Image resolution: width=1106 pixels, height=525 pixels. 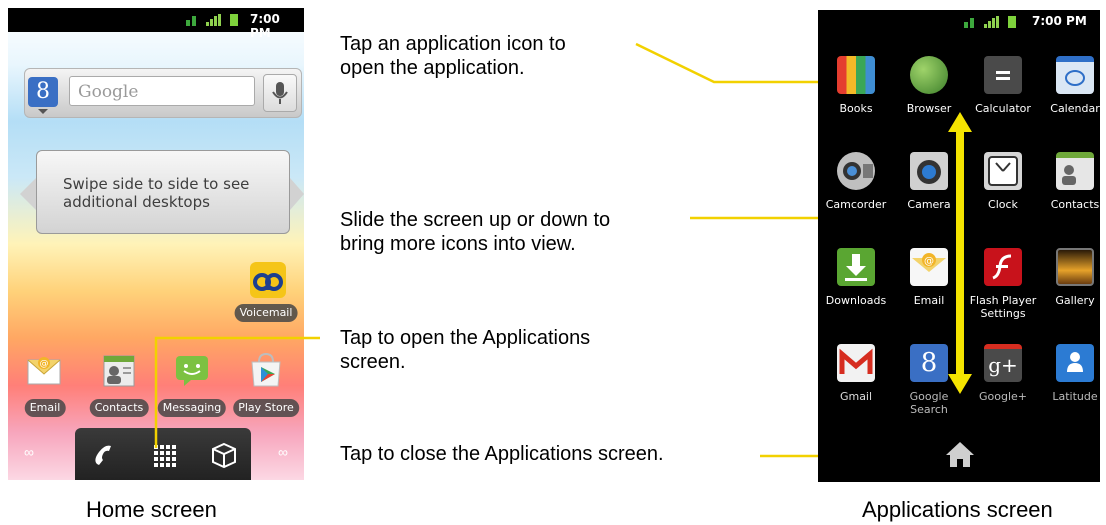 I want to click on flash-icon, so click(x=1002, y=267).